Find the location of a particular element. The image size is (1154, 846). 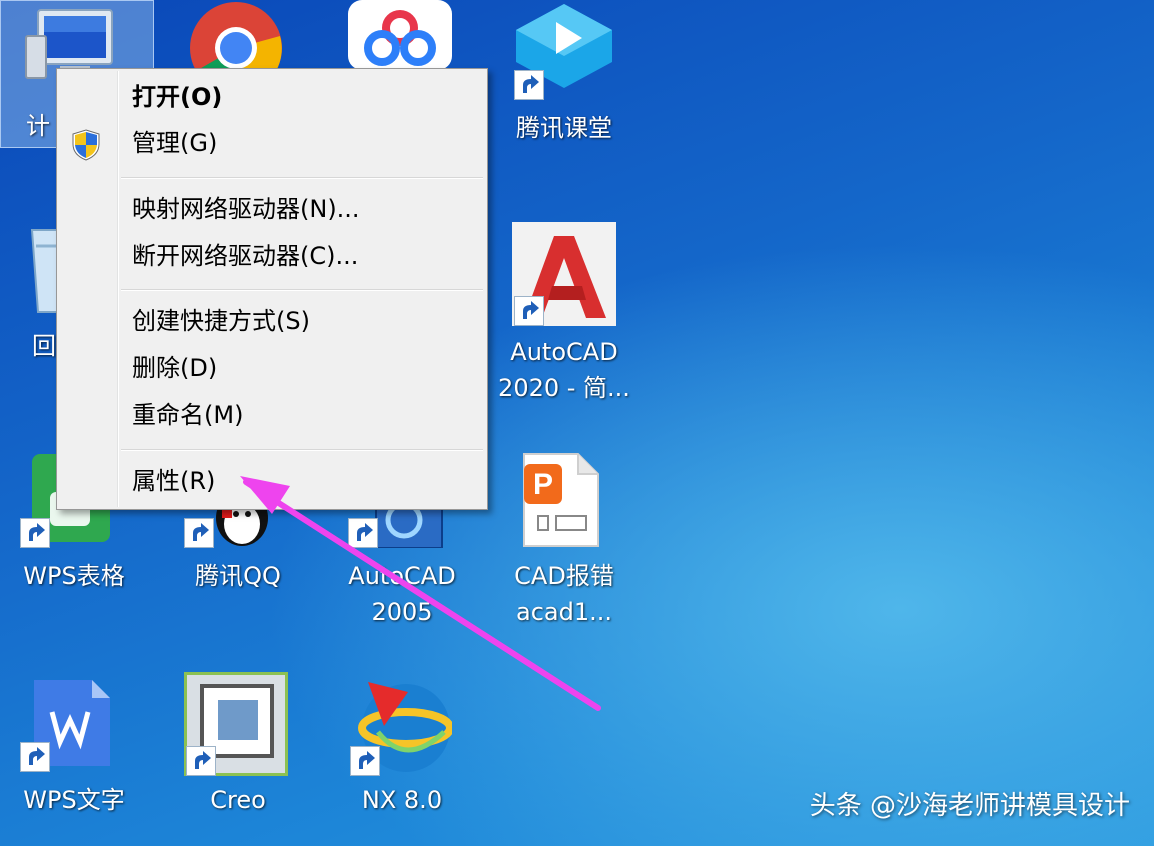

desktop-icon-creo: Creo is located at coordinates (238, 754).